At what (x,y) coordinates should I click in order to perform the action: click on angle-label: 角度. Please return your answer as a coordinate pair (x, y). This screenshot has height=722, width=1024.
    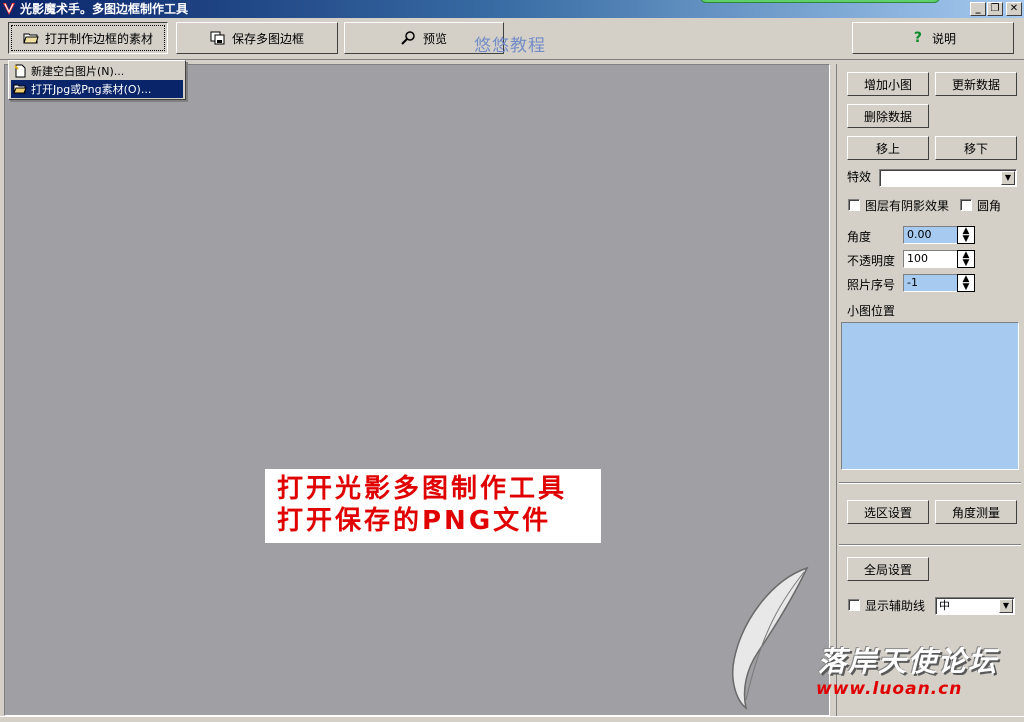
    Looking at the image, I should click on (859, 237).